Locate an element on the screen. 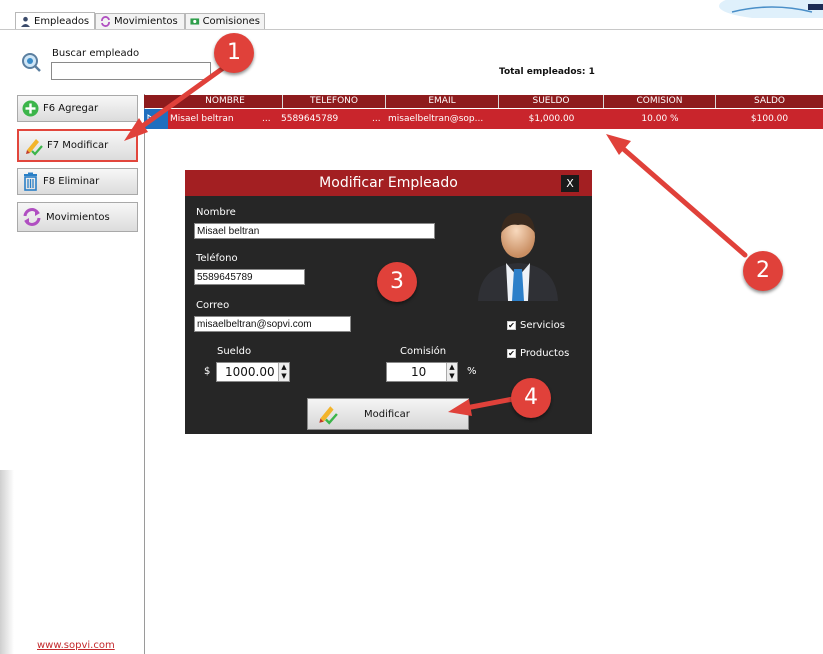 The image size is (823, 654). cell-telefono: 5589645789 is located at coordinates (310, 119).